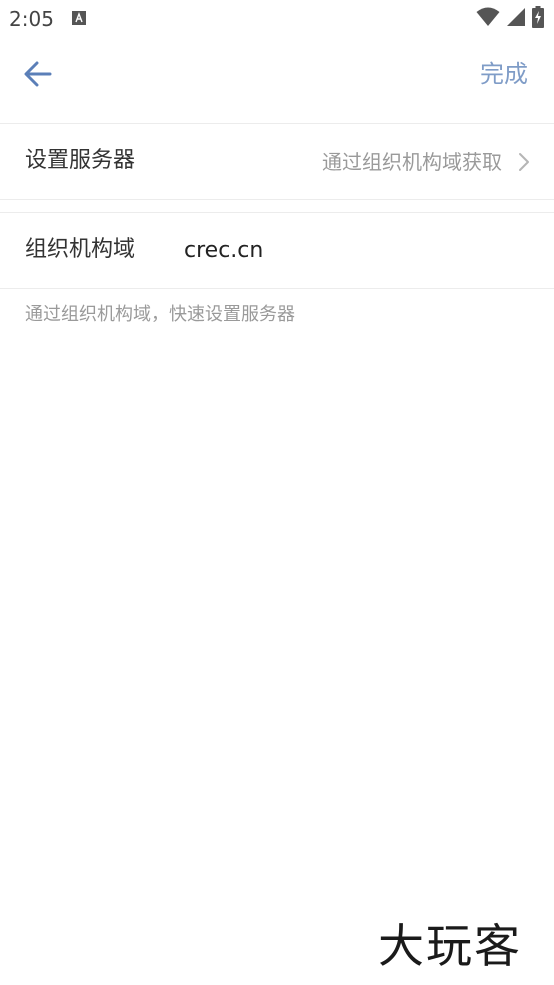 This screenshot has height=985, width=554. I want to click on signal-icon, so click(516, 19).